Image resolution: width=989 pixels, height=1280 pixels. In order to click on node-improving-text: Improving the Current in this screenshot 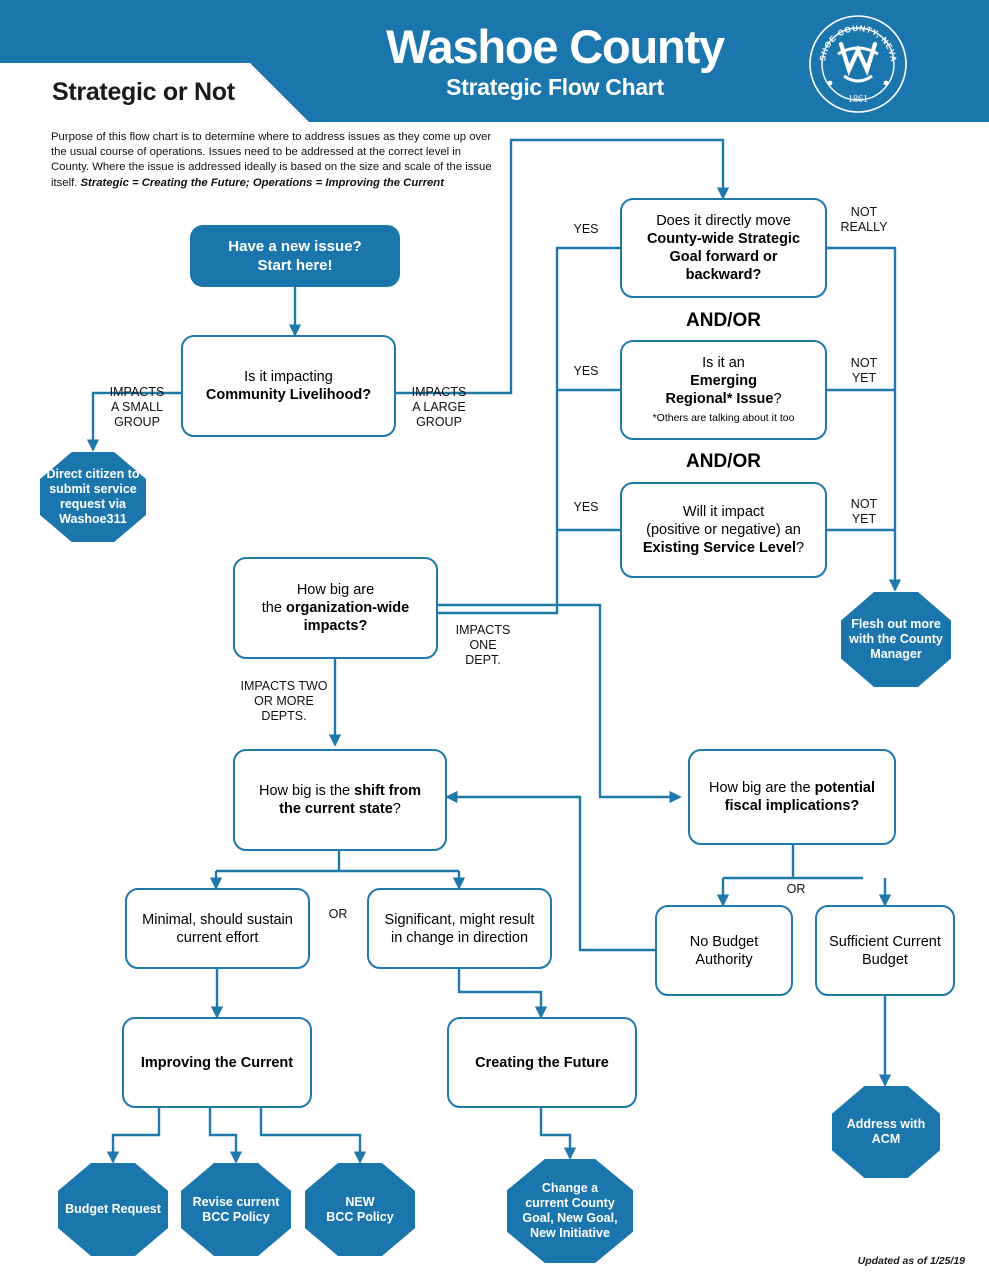, I will do `click(217, 1062)`.